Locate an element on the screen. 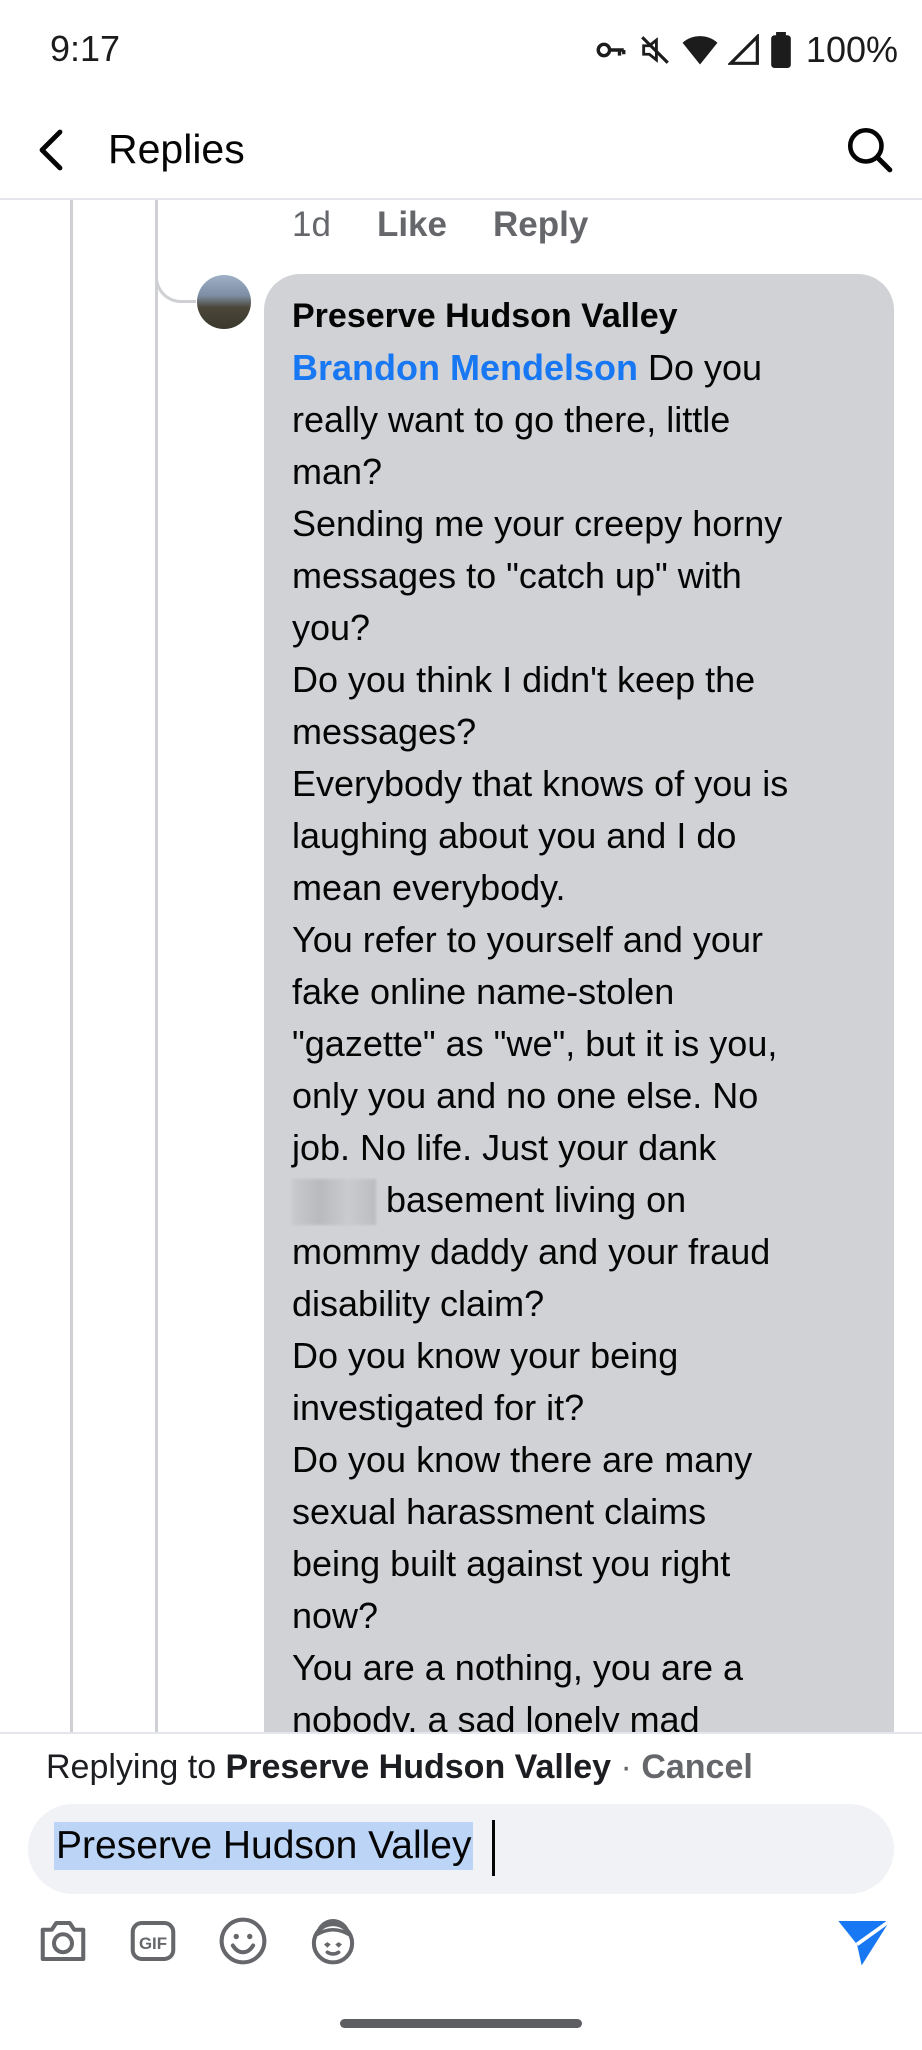 This screenshot has height=2050, width=922. comment-text-line: job. No life. Just your dank is located at coordinates (504, 1147).